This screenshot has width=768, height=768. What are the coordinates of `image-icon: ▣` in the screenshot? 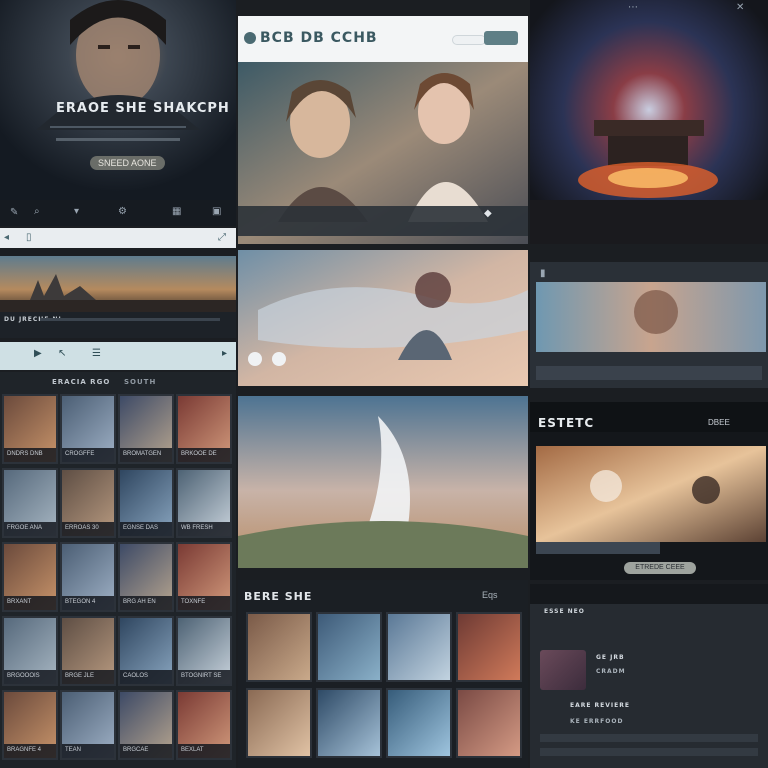 It's located at (216, 211).